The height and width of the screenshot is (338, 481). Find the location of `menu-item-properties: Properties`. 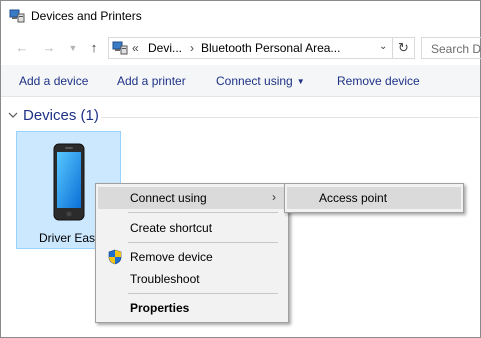

menu-item-properties: Properties is located at coordinates (192, 308).